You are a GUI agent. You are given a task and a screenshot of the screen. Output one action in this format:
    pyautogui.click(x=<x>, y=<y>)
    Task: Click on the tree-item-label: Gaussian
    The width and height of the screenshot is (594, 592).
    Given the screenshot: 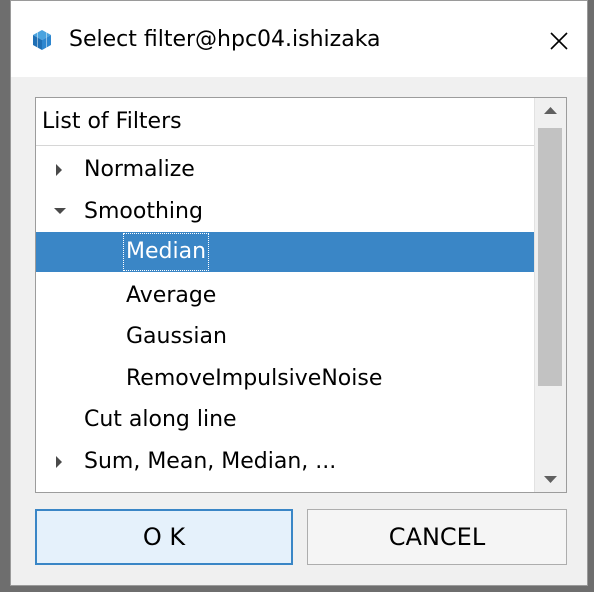 What is the action you would take?
    pyautogui.click(x=176, y=336)
    